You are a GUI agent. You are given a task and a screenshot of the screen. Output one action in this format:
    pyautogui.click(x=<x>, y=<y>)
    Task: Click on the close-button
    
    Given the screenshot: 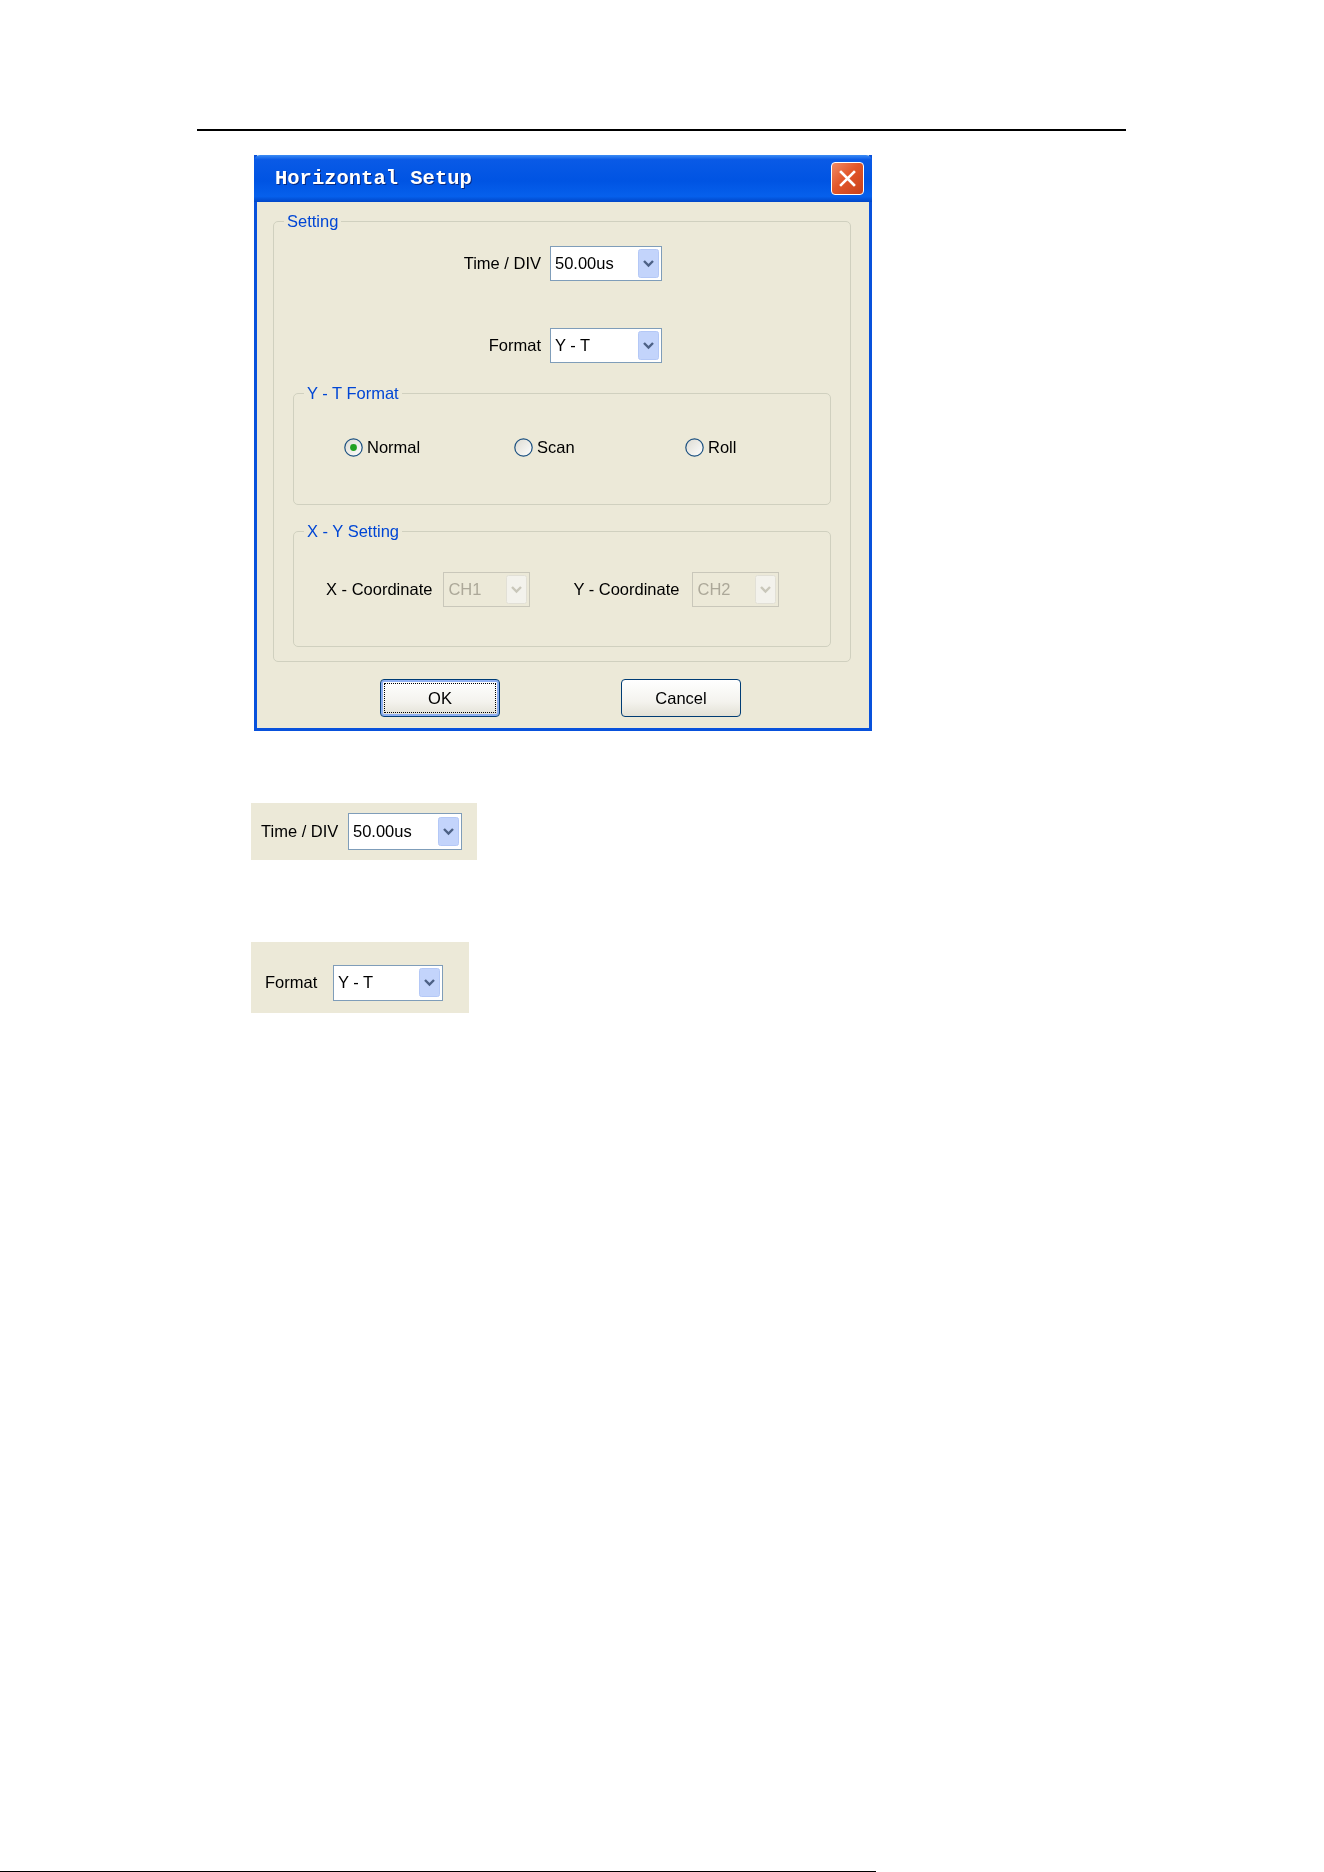 What is the action you would take?
    pyautogui.click(x=847, y=178)
    